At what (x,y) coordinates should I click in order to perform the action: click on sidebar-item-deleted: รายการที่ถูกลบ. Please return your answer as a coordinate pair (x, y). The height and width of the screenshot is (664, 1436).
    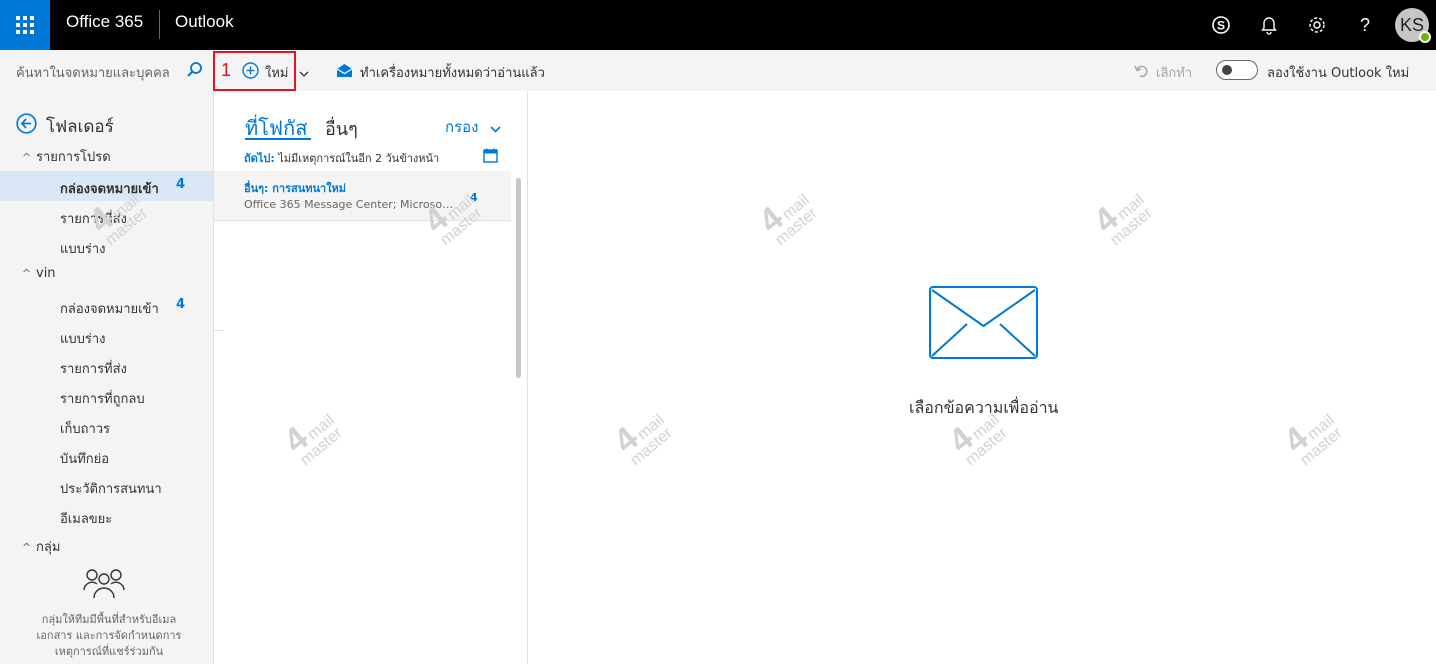
    Looking at the image, I should click on (106, 396).